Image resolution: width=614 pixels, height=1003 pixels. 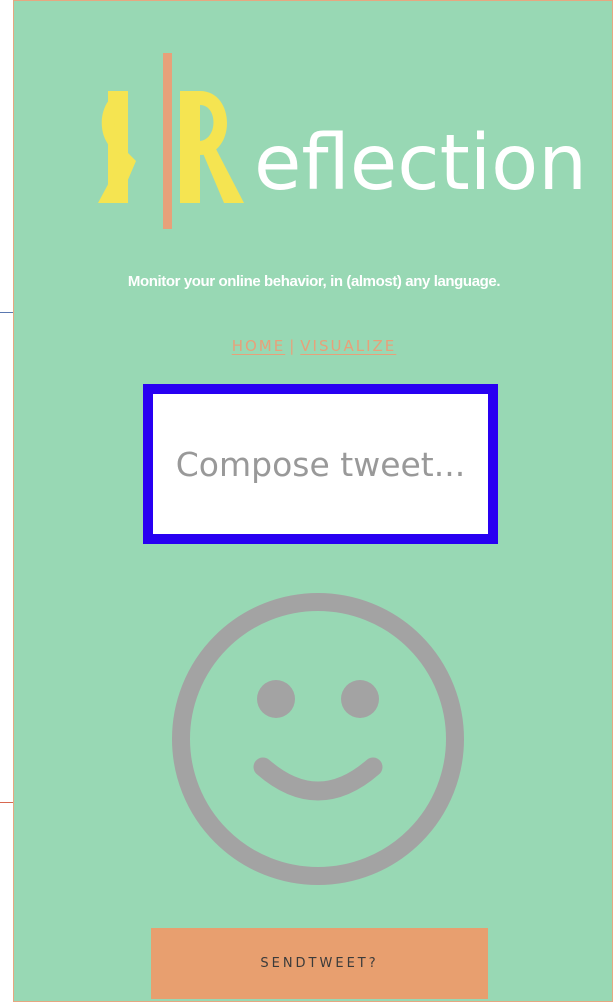 I want to click on nav-bar: HOME | VISUALIZE, so click(x=313, y=346).